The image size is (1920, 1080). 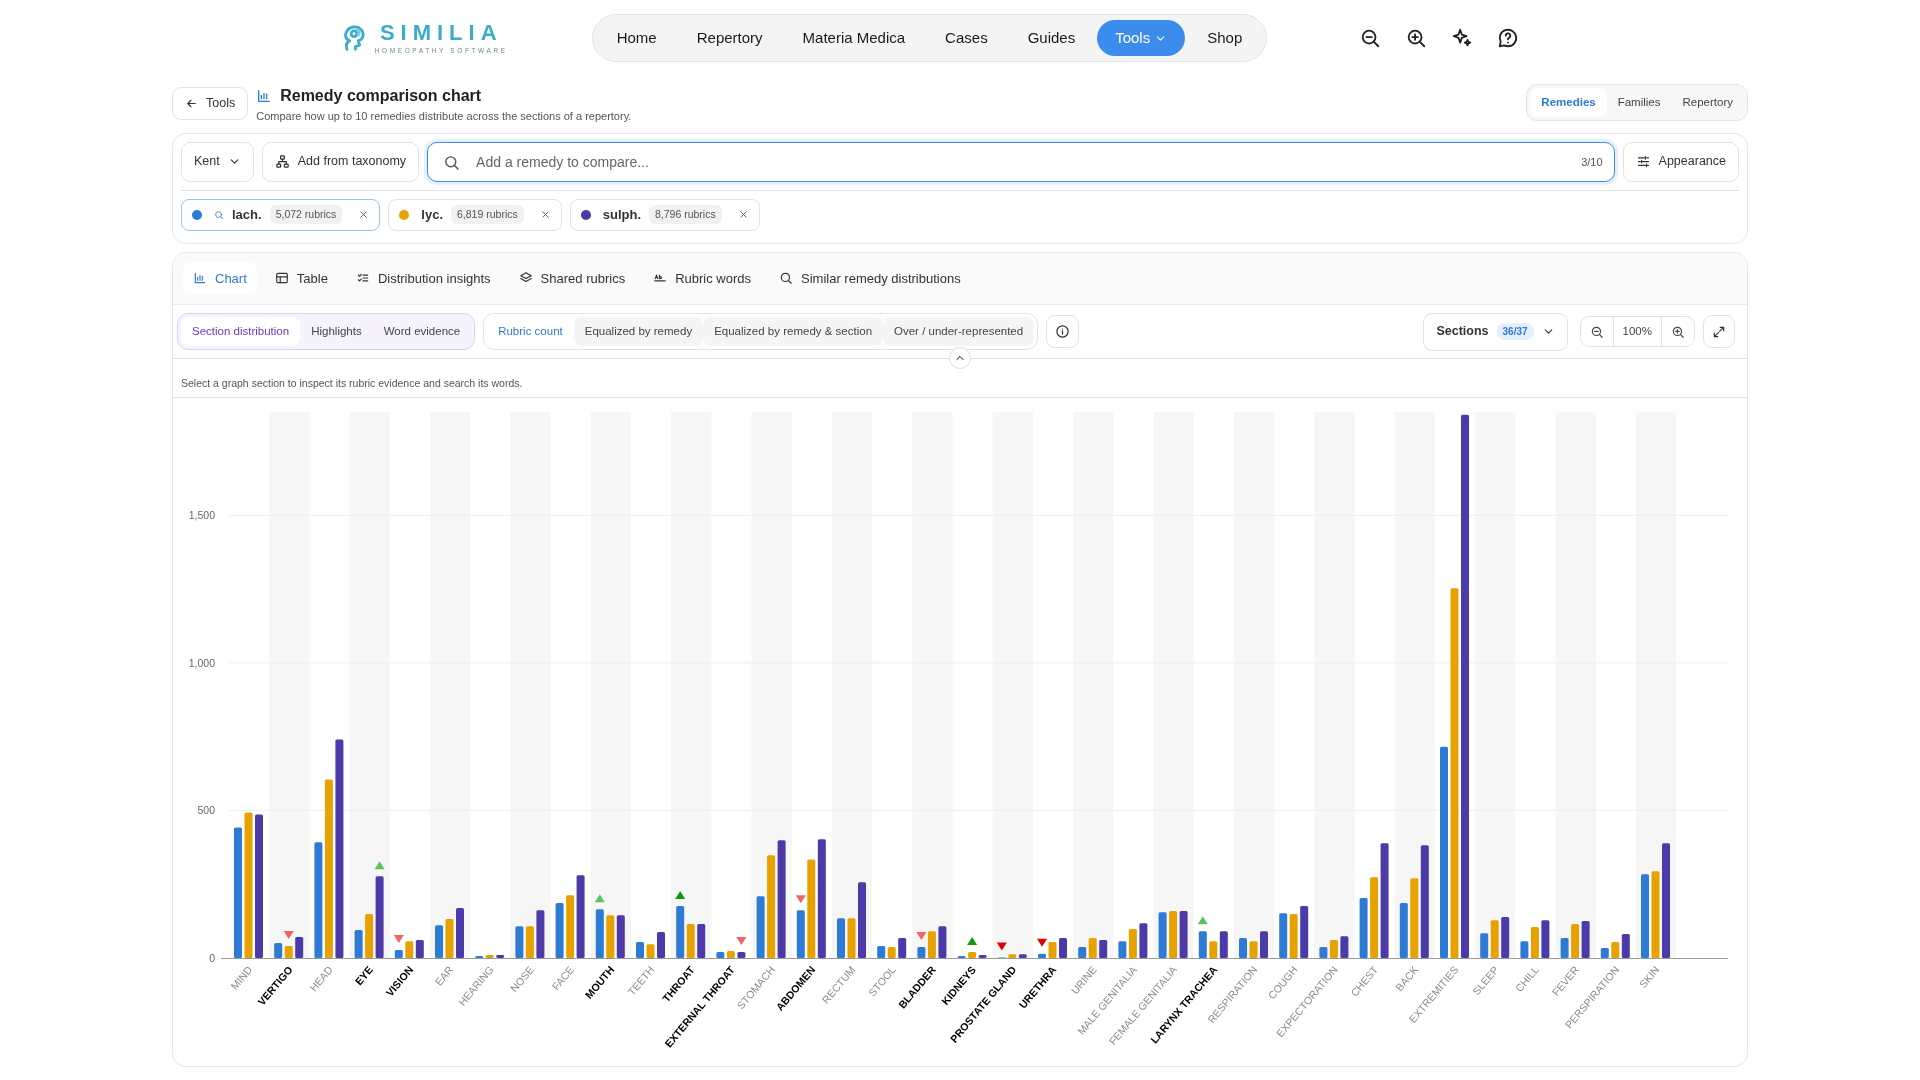 What do you see at coordinates (1592, 162) in the screenshot?
I see `remedy-count: 3/10` at bounding box center [1592, 162].